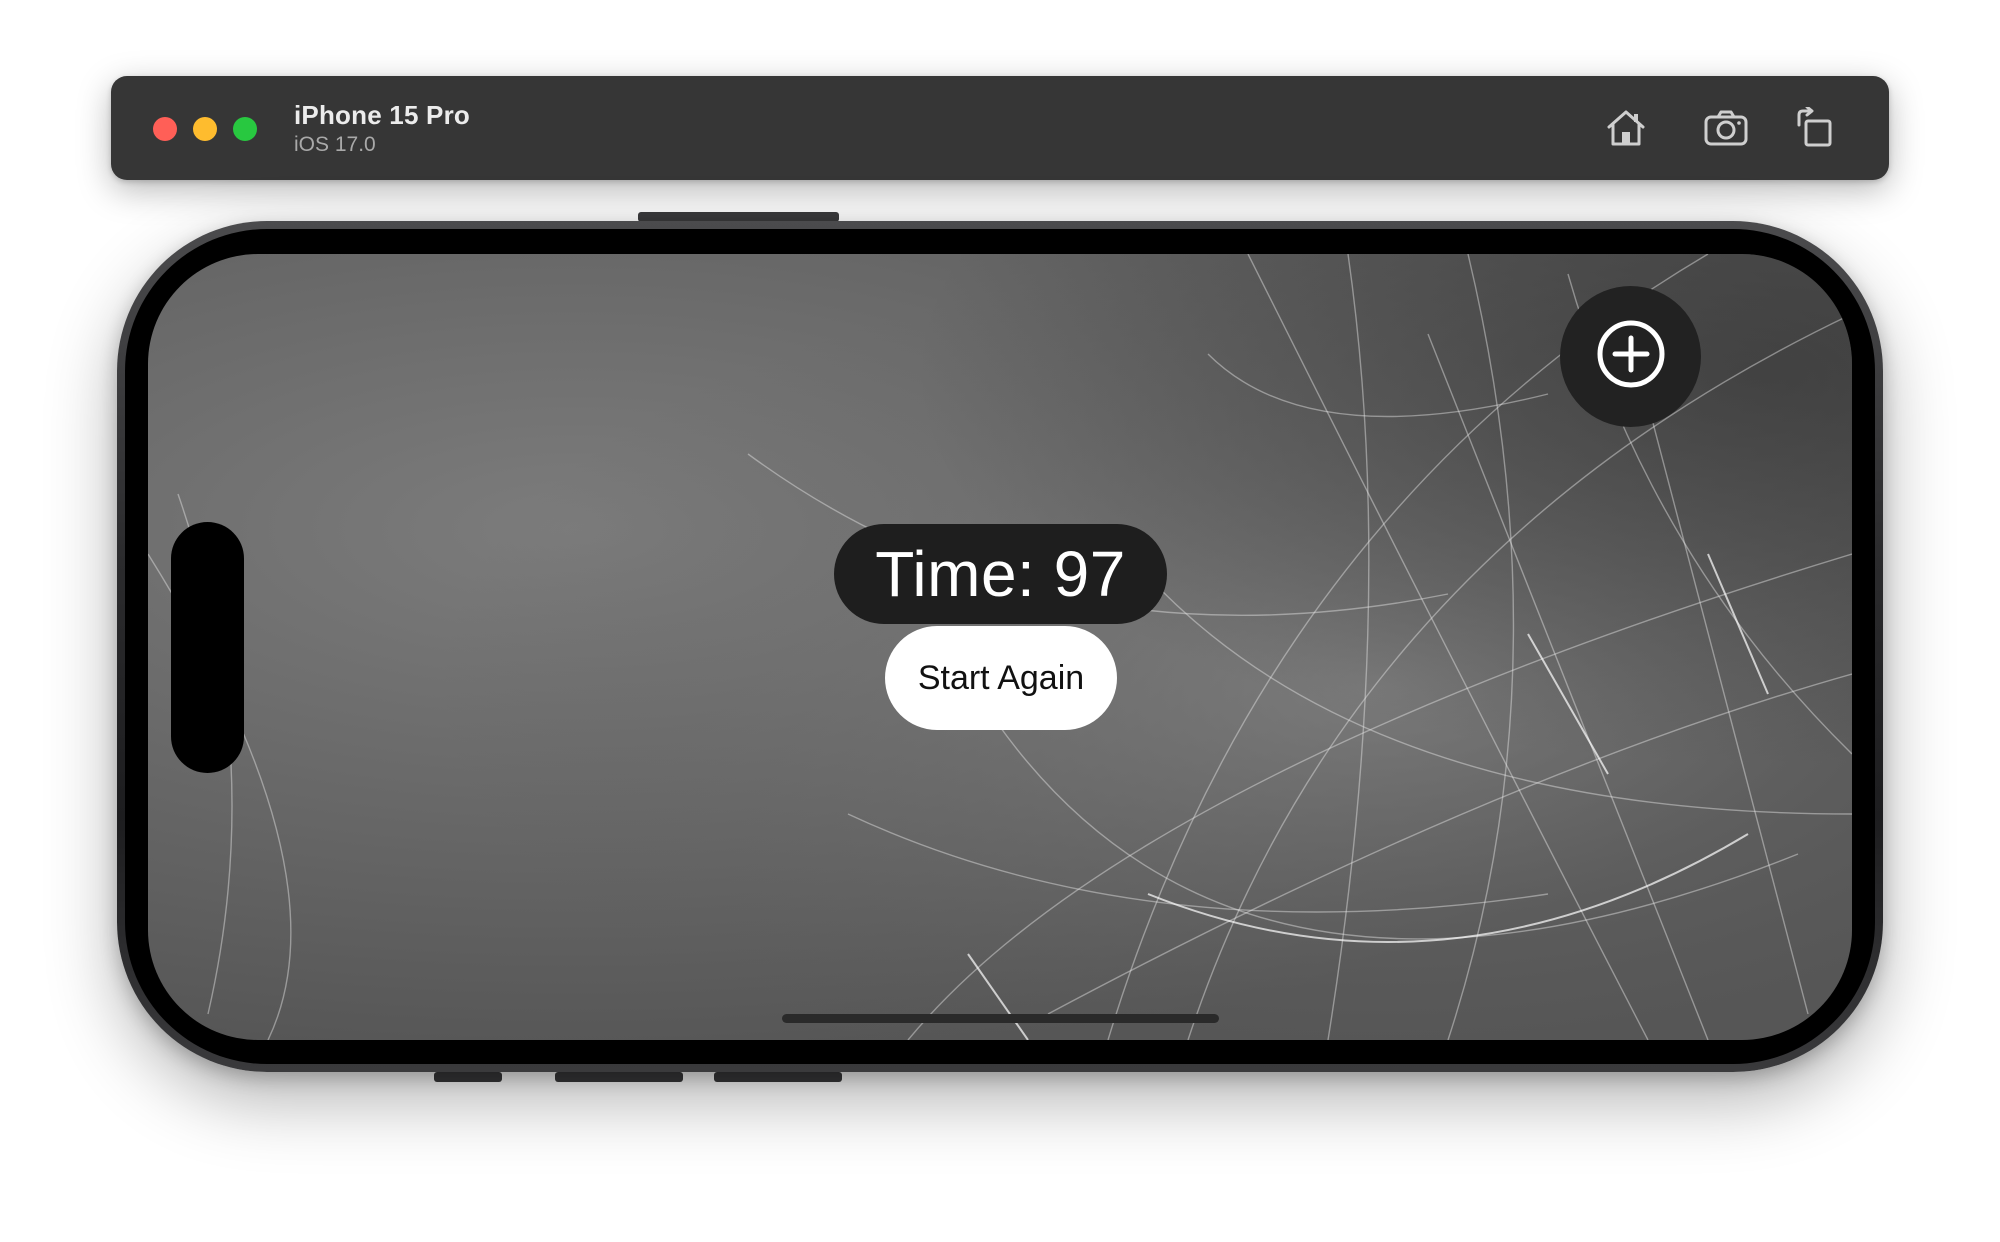  I want to click on home-icon, so click(1626, 128).